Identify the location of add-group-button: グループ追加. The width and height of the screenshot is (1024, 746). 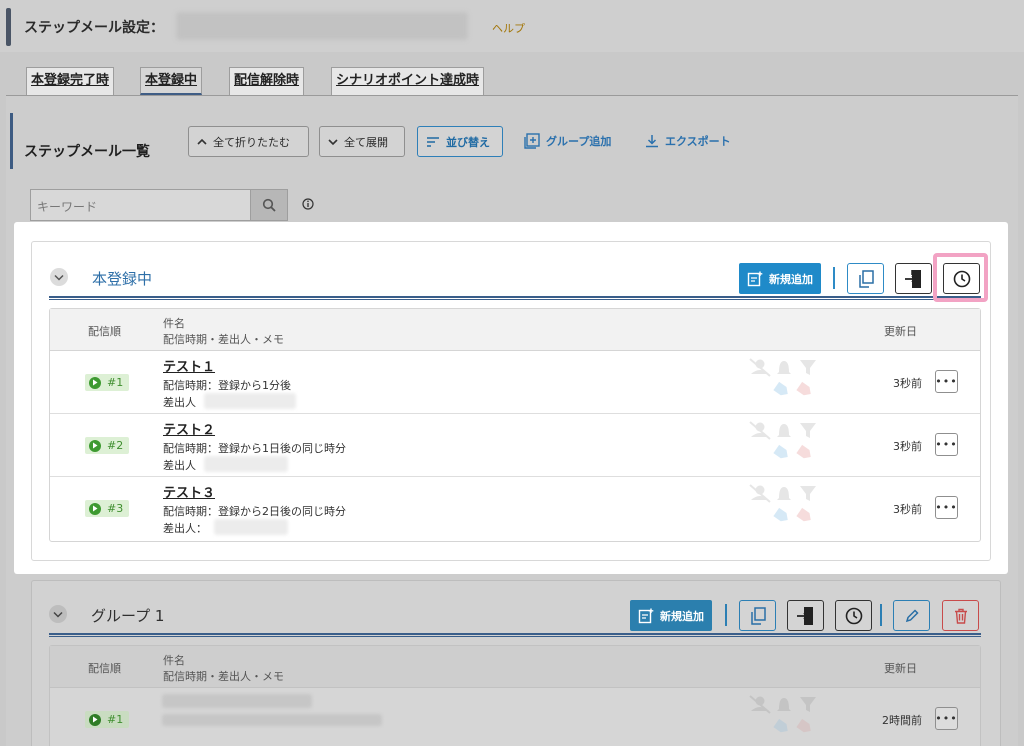
(567, 141).